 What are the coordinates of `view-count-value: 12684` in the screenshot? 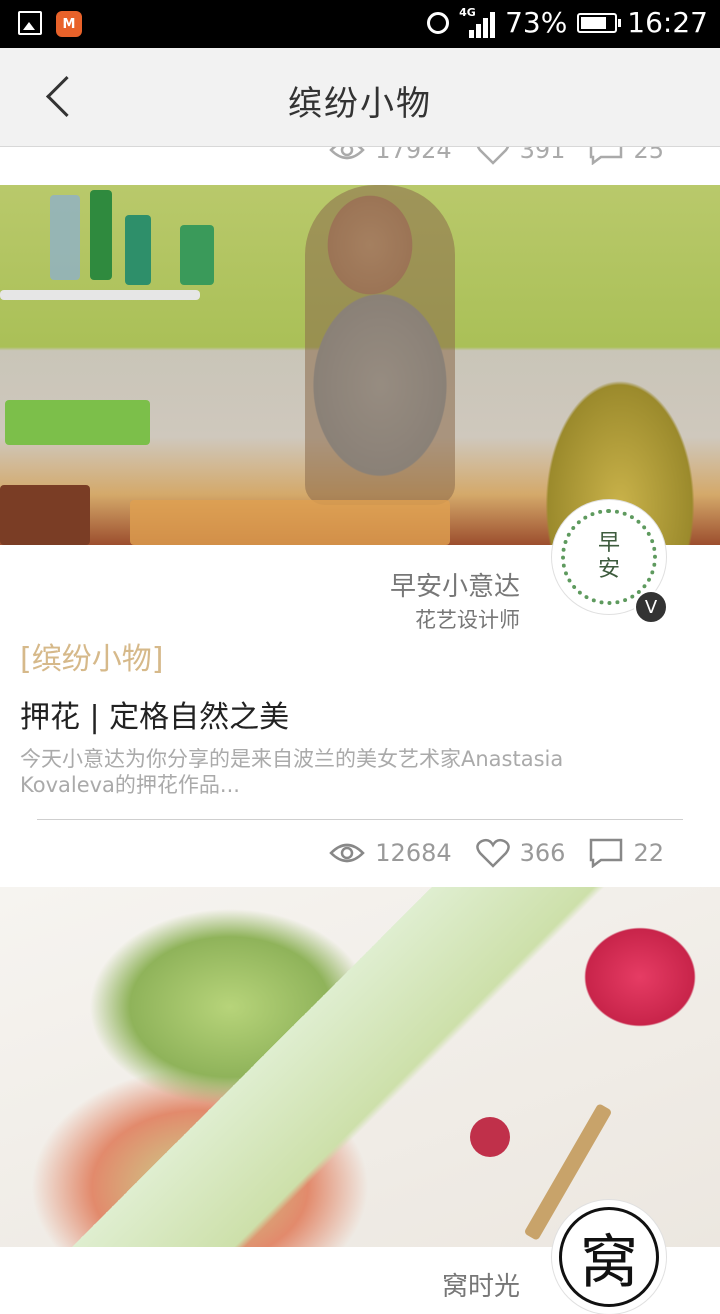 It's located at (413, 853).